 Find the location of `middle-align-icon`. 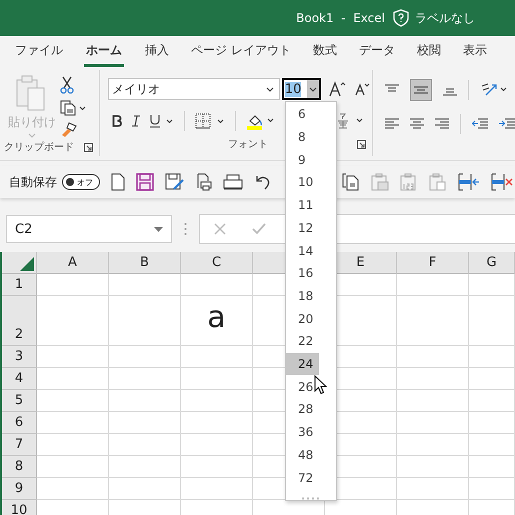

middle-align-icon is located at coordinates (421, 90).